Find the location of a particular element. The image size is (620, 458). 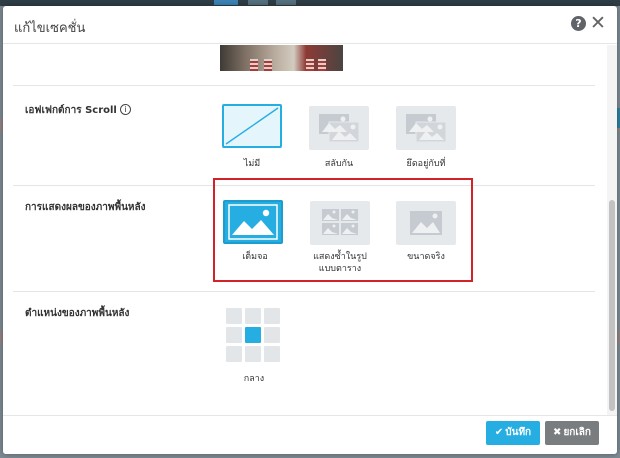

scroll-option-none-label: ไม่มี is located at coordinates (252, 164).